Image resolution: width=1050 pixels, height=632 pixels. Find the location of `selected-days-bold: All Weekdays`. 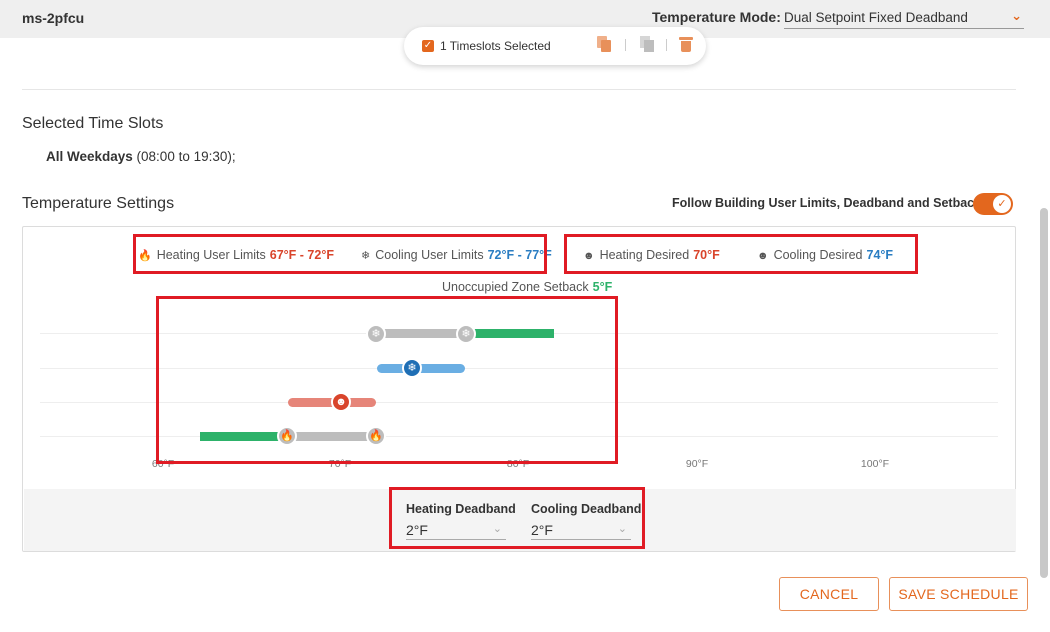

selected-days-bold: All Weekdays is located at coordinates (89, 156).